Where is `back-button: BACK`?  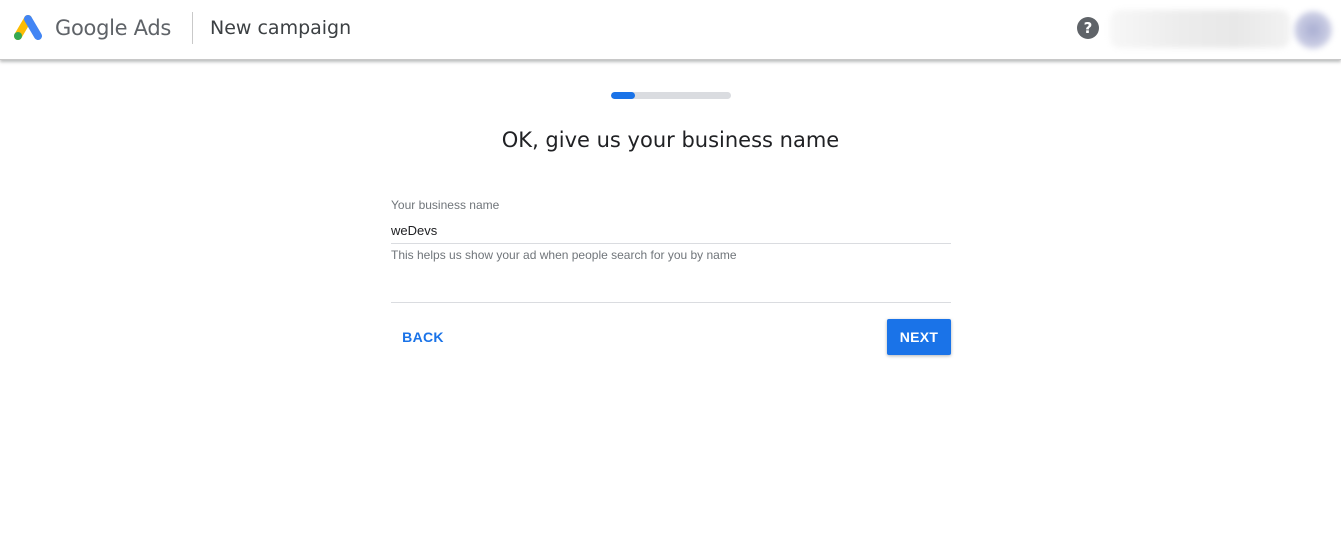
back-button: BACK is located at coordinates (423, 337).